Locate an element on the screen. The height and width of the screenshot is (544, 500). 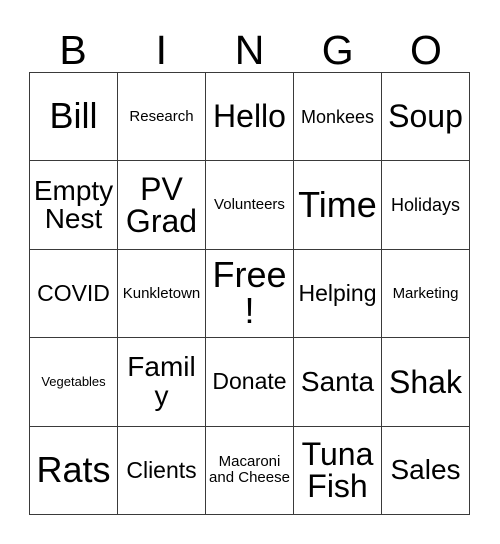
bingo-cell: Hello is located at coordinates (250, 117).